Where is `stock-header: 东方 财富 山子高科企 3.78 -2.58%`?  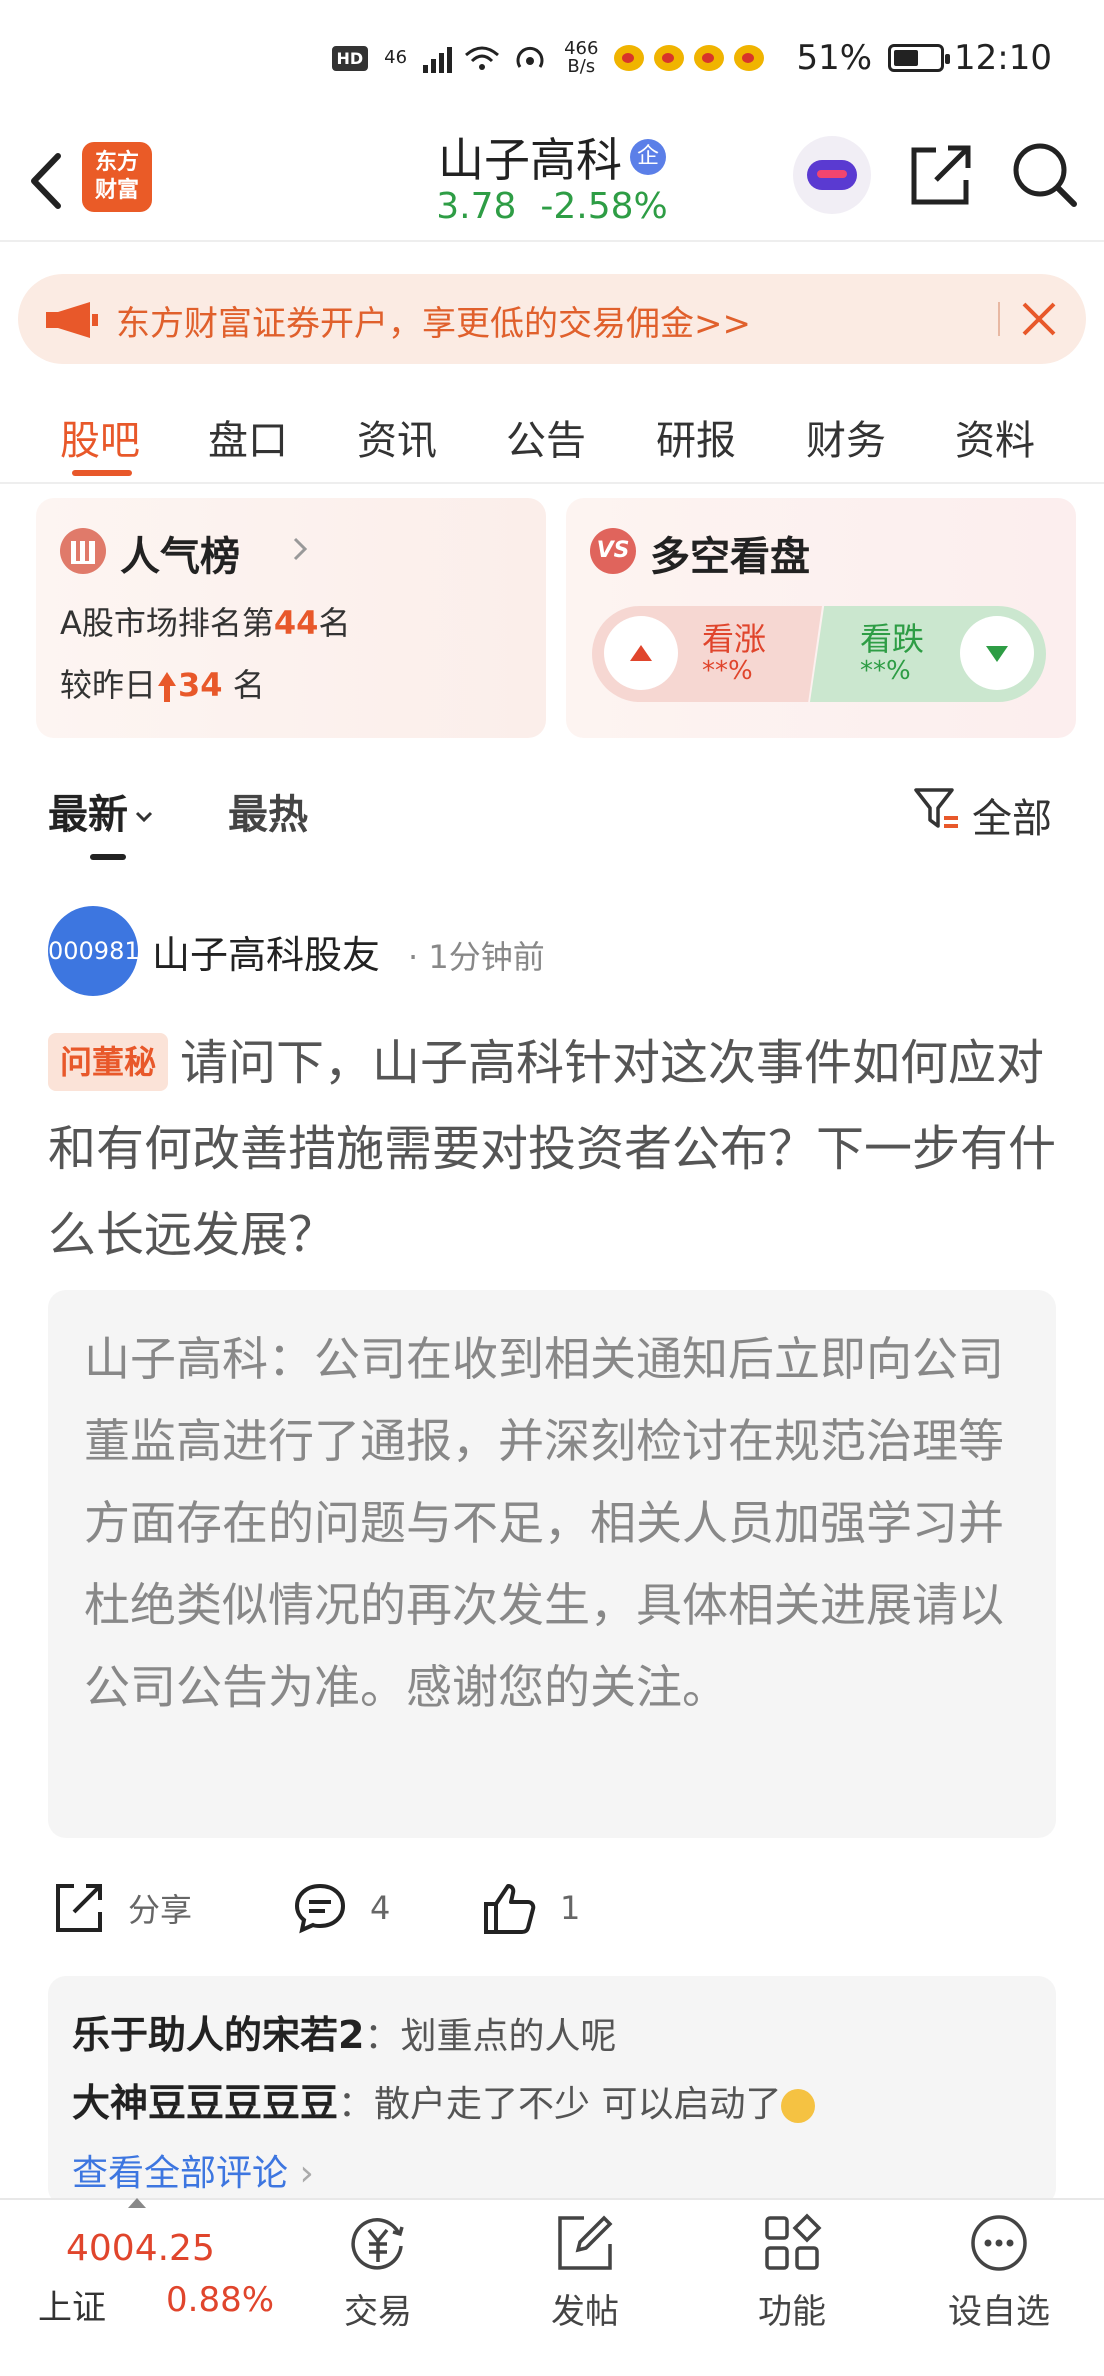 stock-header: 东方 财富 山子高科企 3.78 -2.58% is located at coordinates (552, 181).